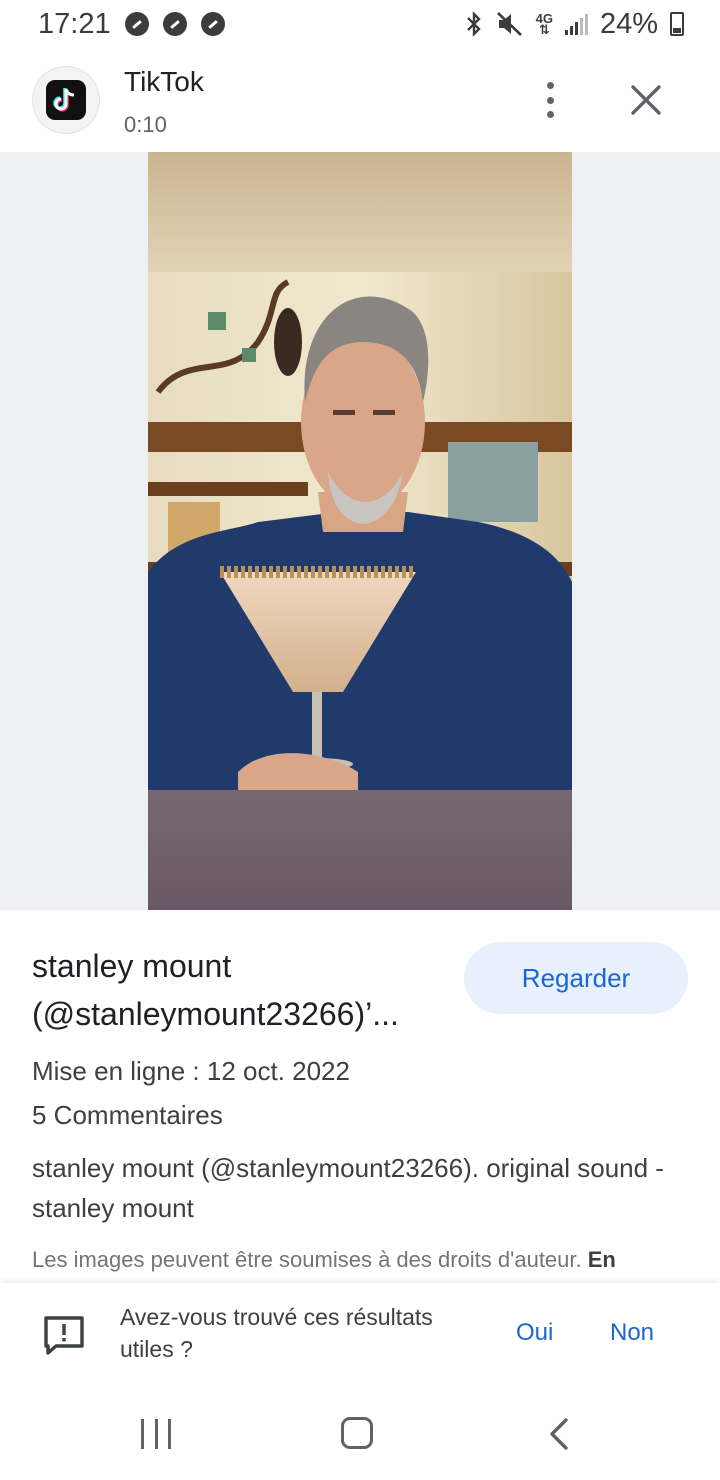 Image resolution: width=720 pixels, height=1480 pixels. Describe the element at coordinates (164, 81) in the screenshot. I see `app-name: TikTok` at that location.